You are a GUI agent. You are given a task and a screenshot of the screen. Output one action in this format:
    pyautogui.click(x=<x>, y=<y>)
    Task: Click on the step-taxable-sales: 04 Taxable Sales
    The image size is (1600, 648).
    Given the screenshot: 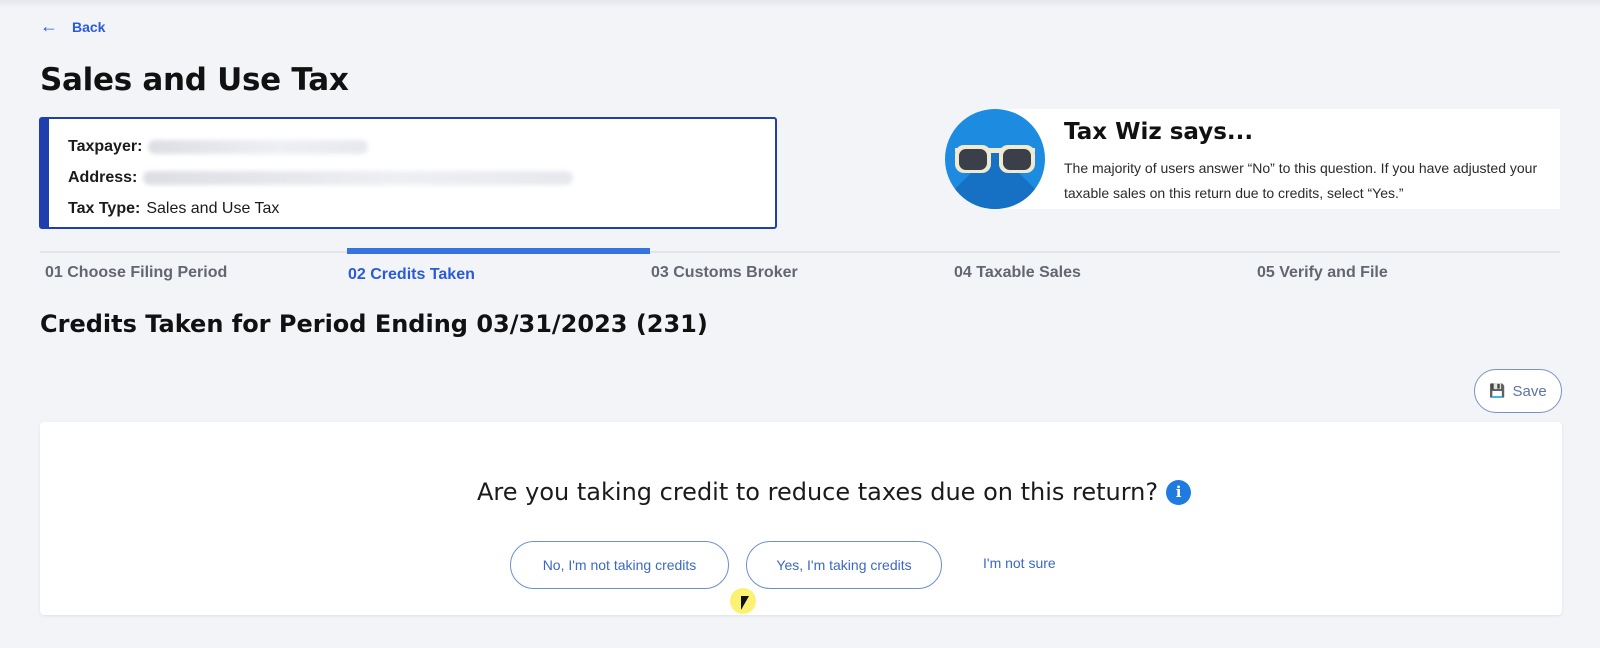 What is the action you would take?
    pyautogui.click(x=1017, y=273)
    